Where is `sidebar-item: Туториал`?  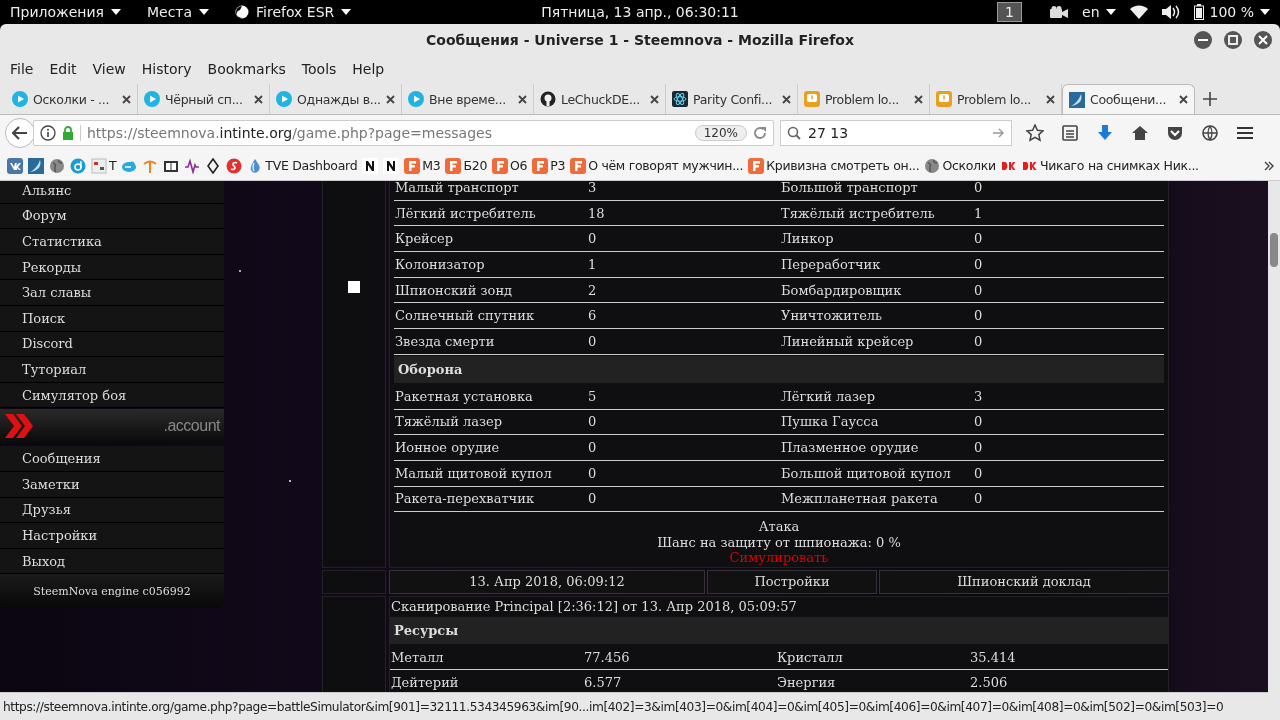 sidebar-item: Туториал is located at coordinates (112, 370).